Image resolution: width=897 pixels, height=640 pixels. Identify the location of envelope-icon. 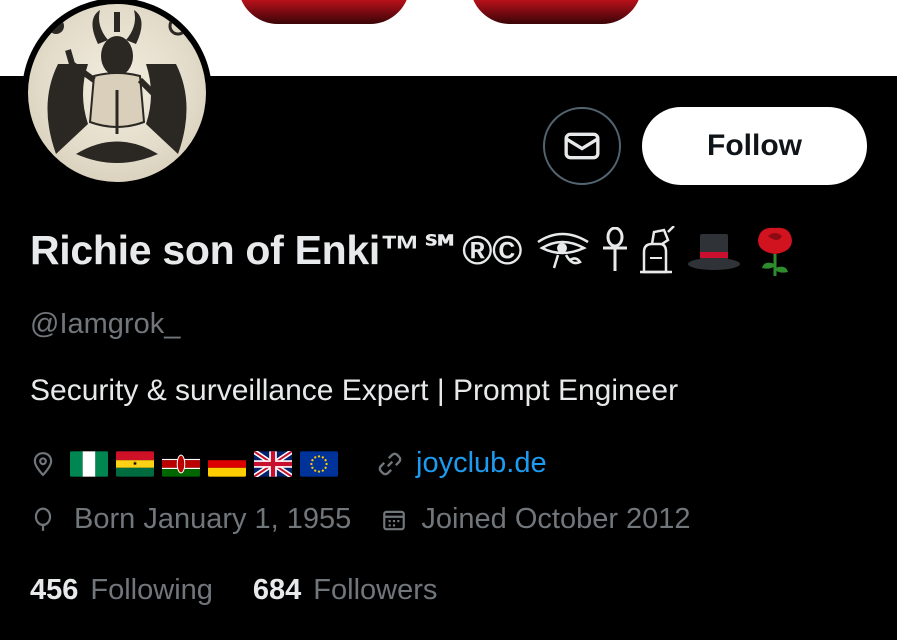
(582, 146).